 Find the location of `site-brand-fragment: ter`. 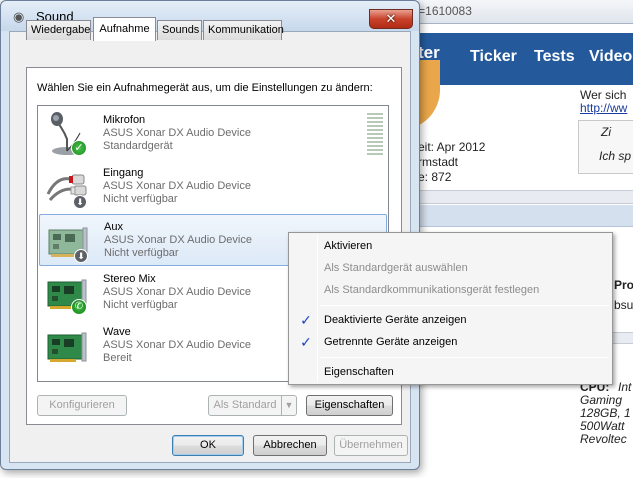

site-brand-fragment: ter is located at coordinates (429, 52).